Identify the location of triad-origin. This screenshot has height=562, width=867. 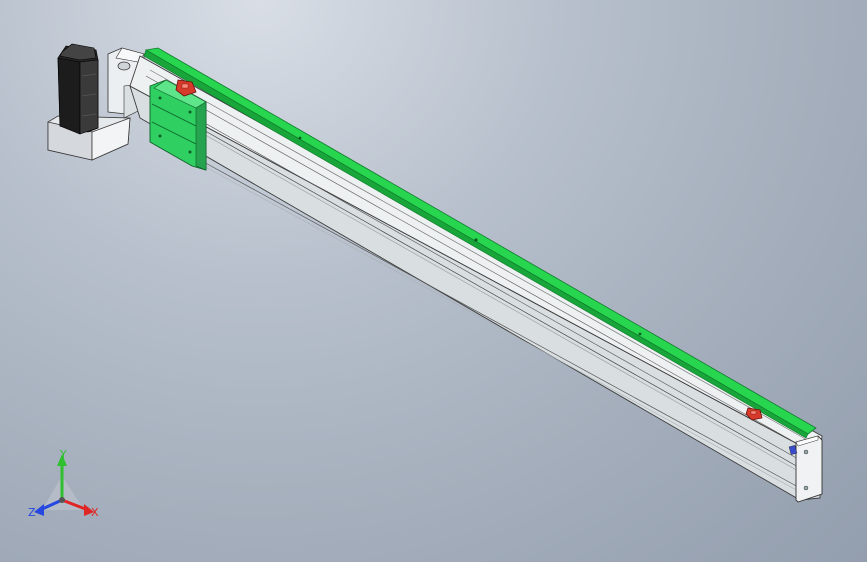
(62, 500).